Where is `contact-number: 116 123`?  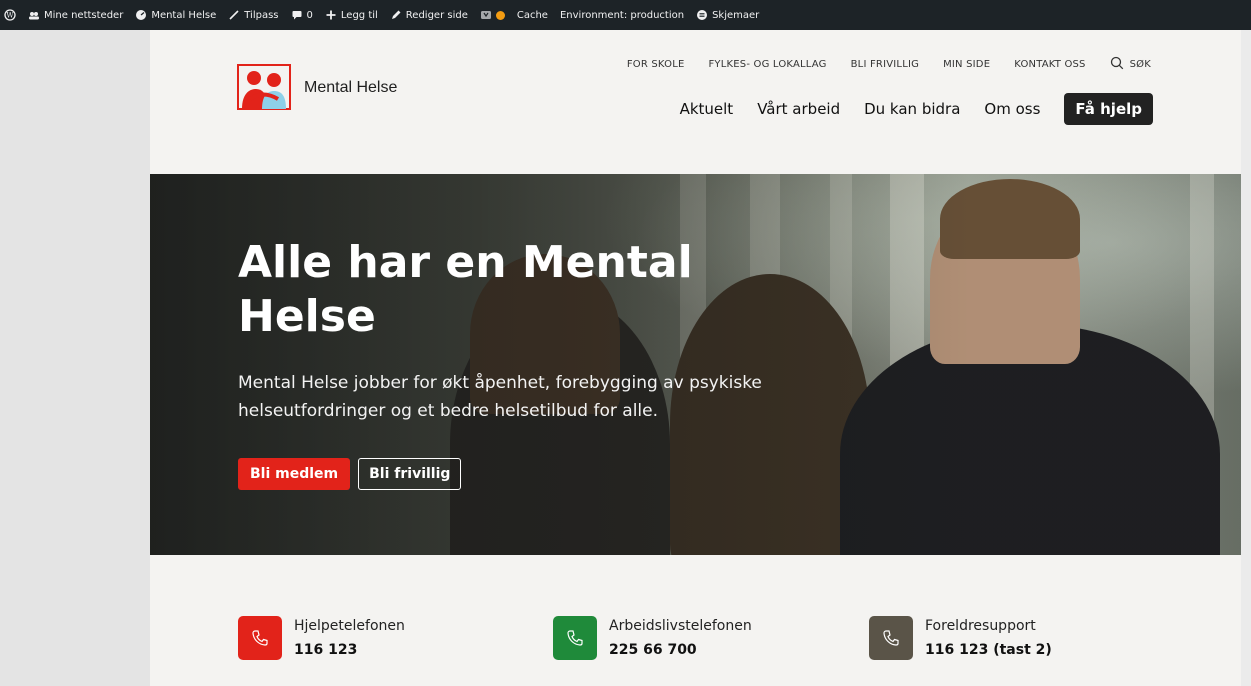 contact-number: 116 123 is located at coordinates (326, 650).